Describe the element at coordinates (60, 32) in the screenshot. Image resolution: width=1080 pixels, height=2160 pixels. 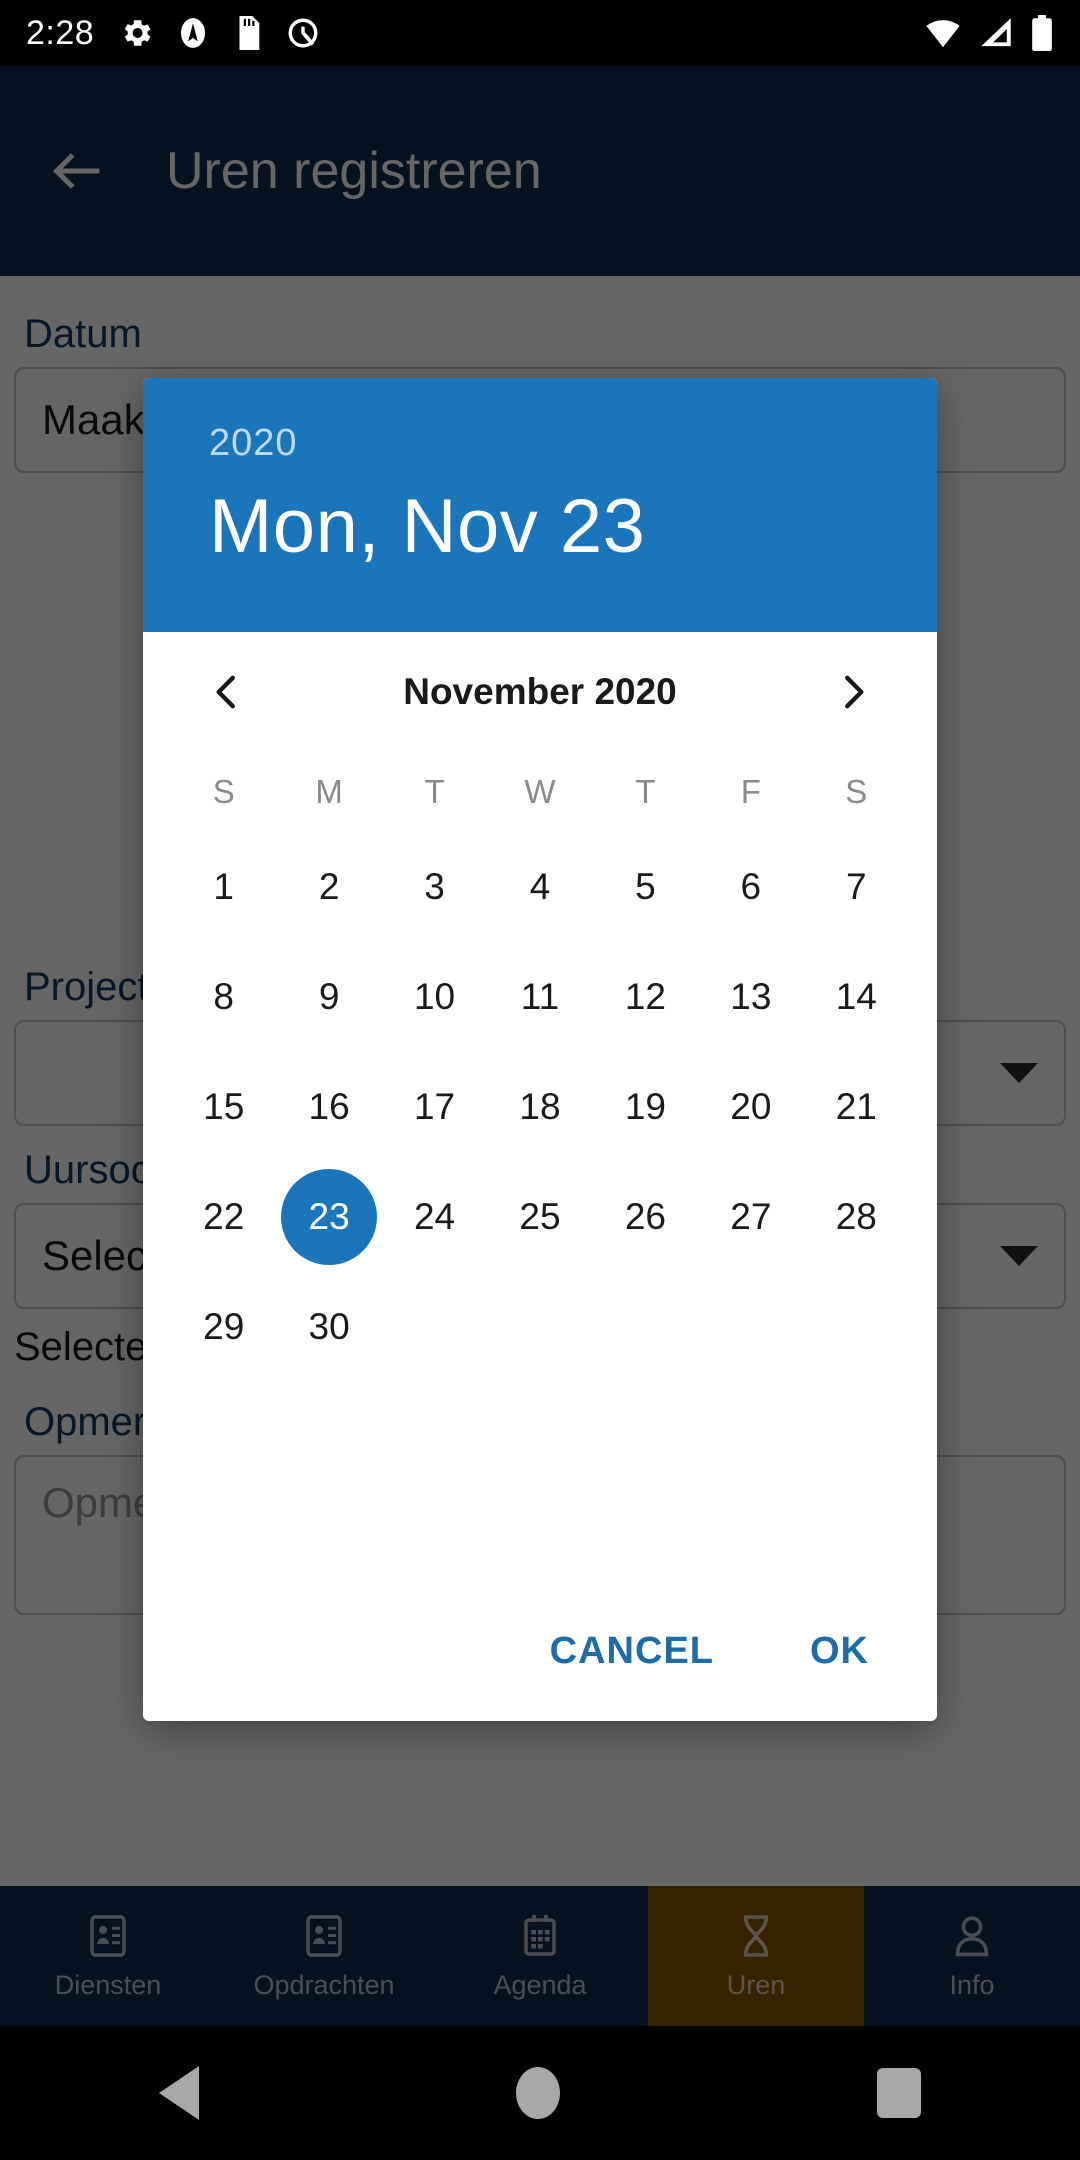
I see `status-clock: 2:28` at that location.